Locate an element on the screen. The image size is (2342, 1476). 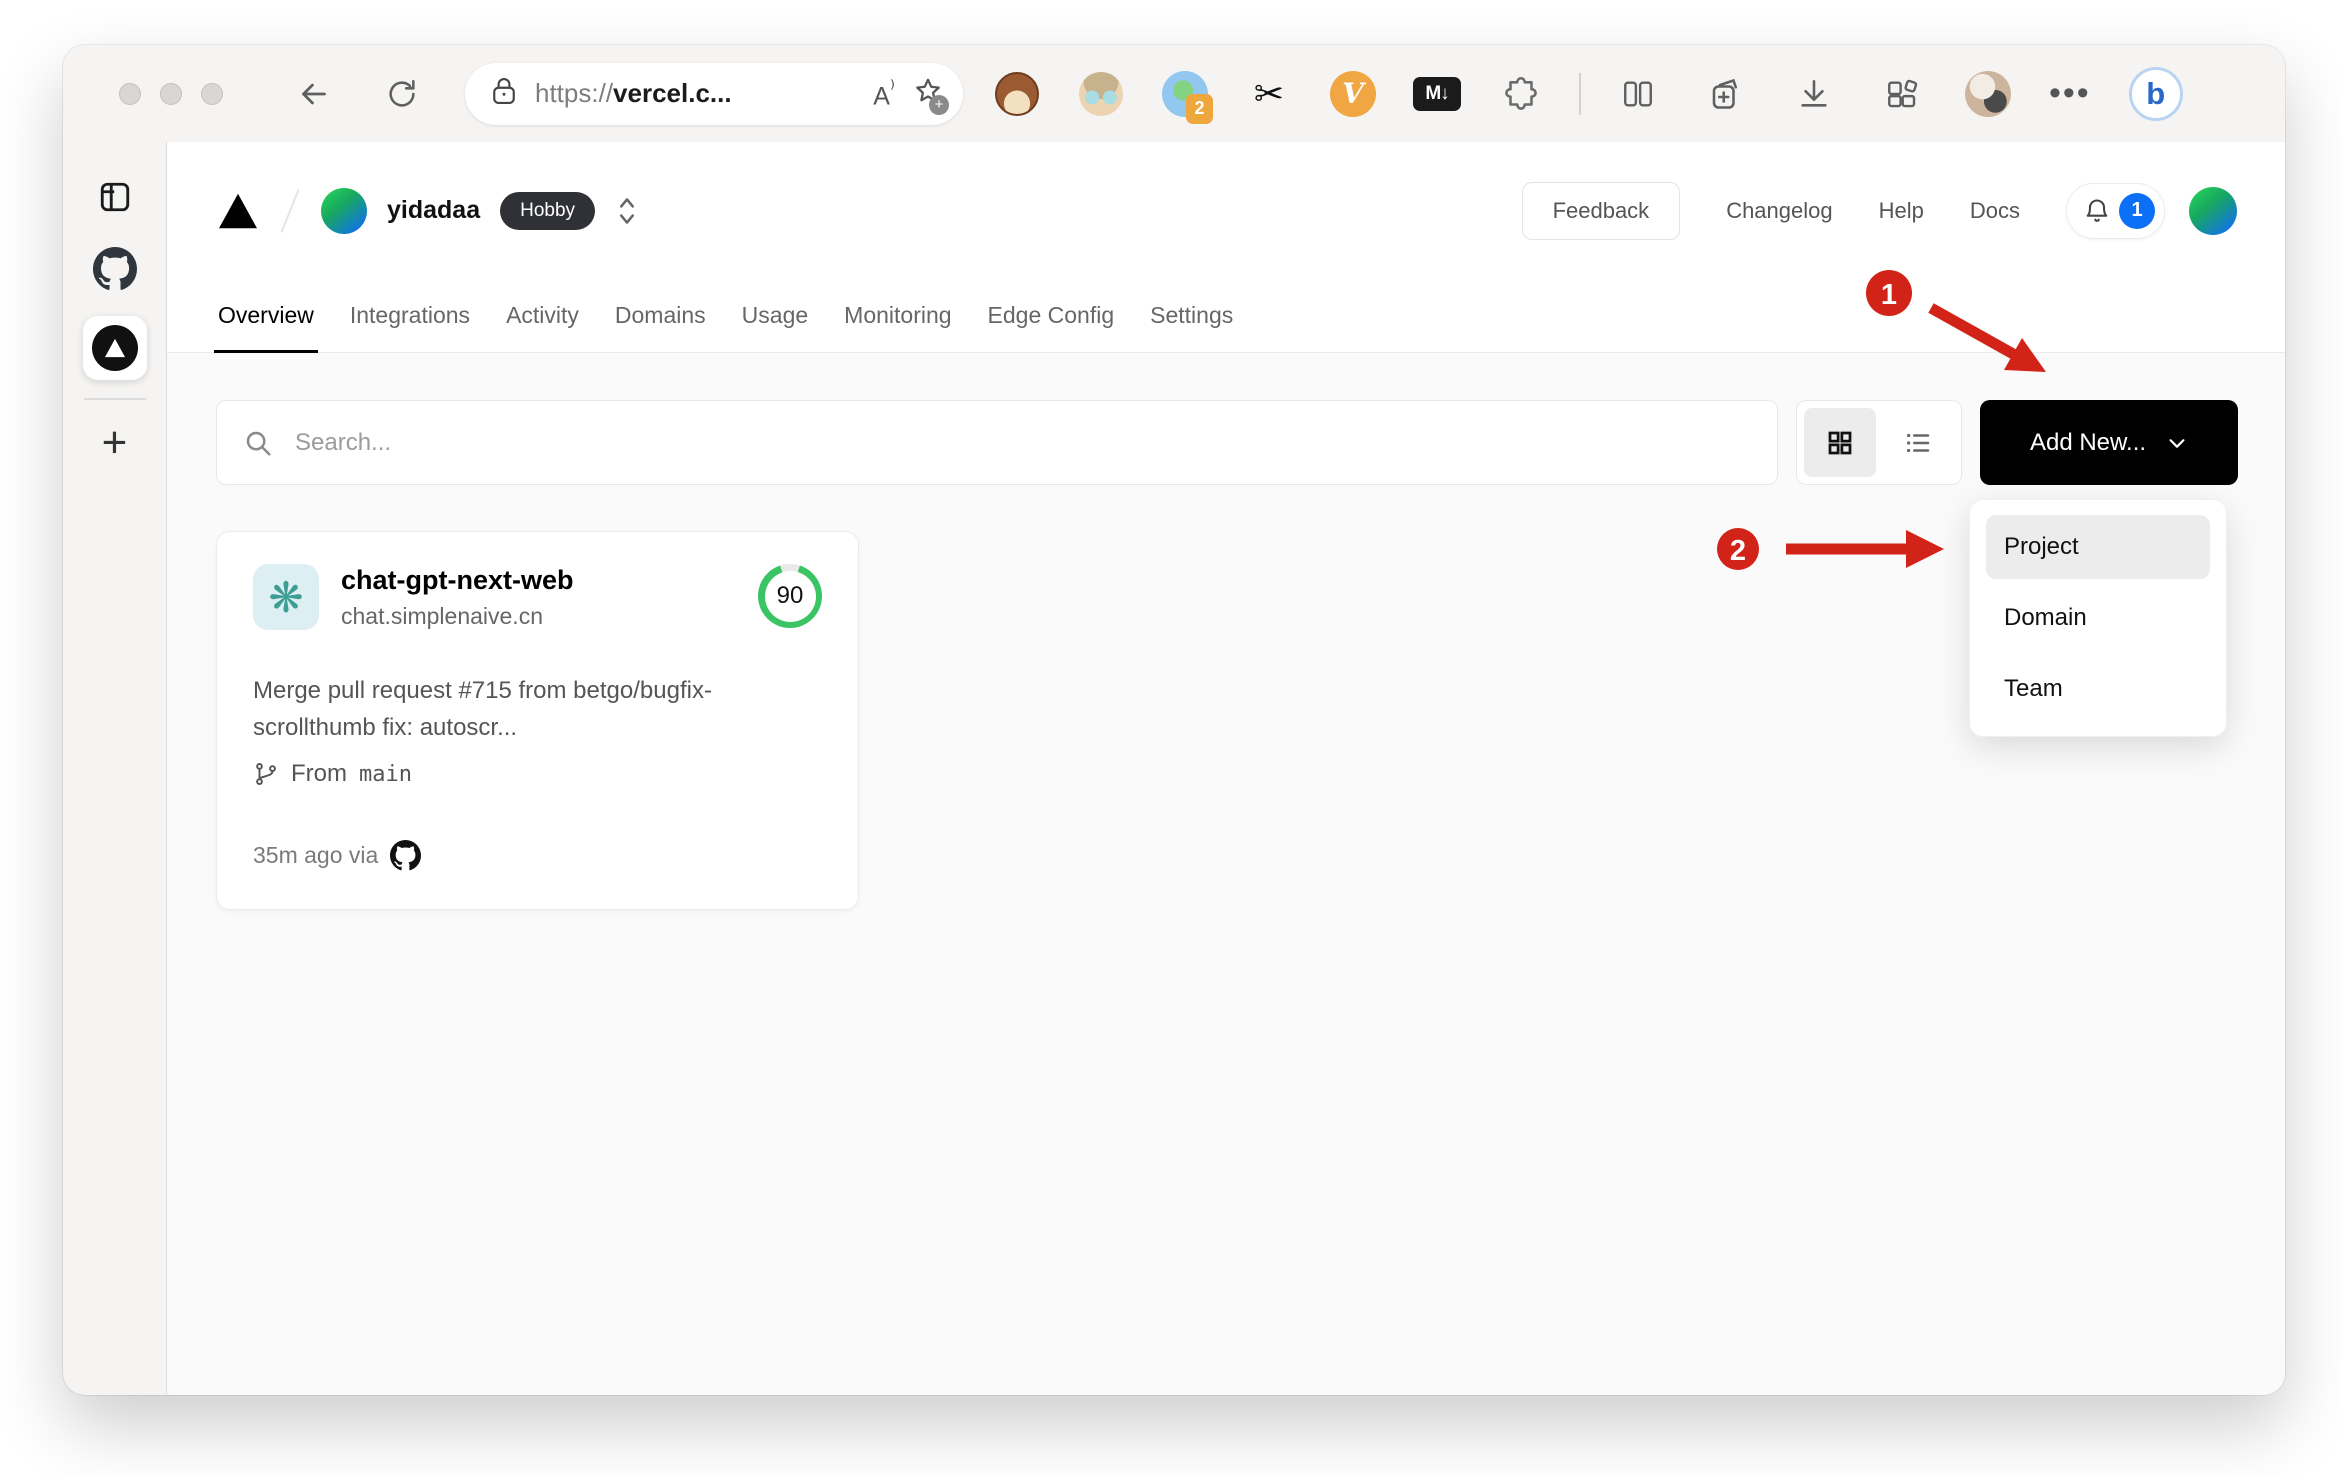
team-name: yidadaa is located at coordinates (433, 210).